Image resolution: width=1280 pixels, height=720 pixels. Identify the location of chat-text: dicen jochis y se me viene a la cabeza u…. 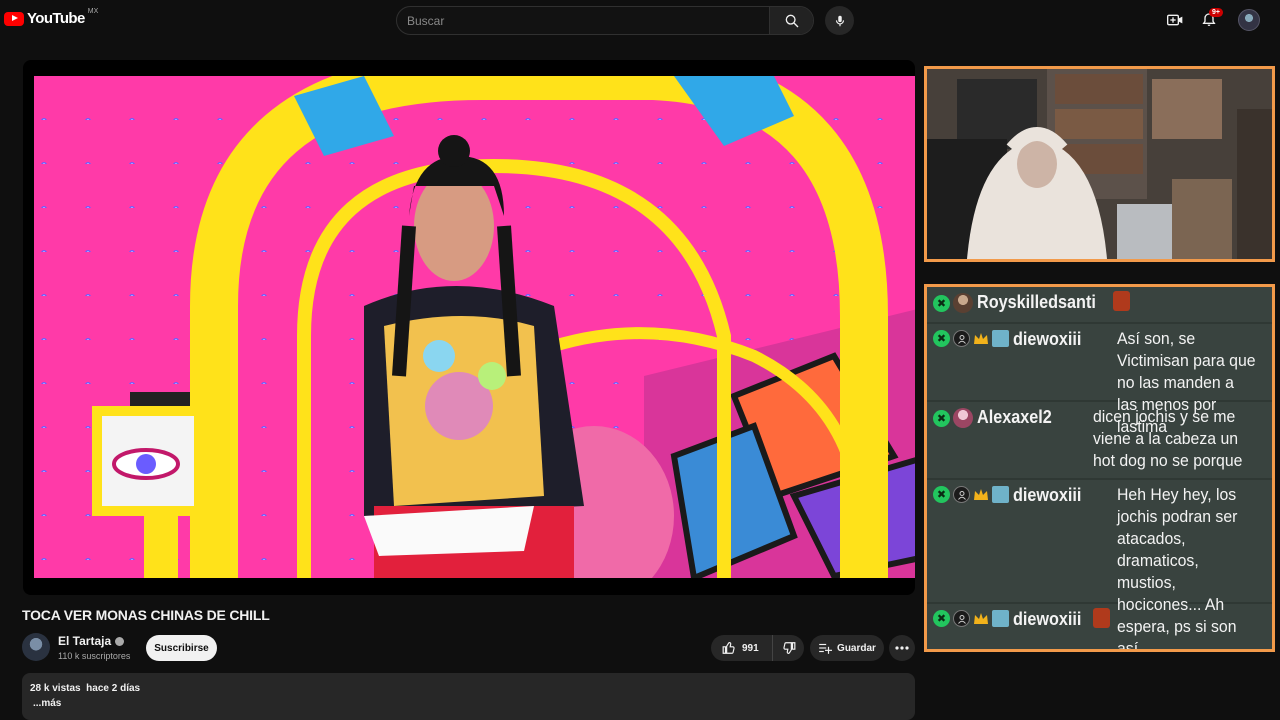
(1168, 438).